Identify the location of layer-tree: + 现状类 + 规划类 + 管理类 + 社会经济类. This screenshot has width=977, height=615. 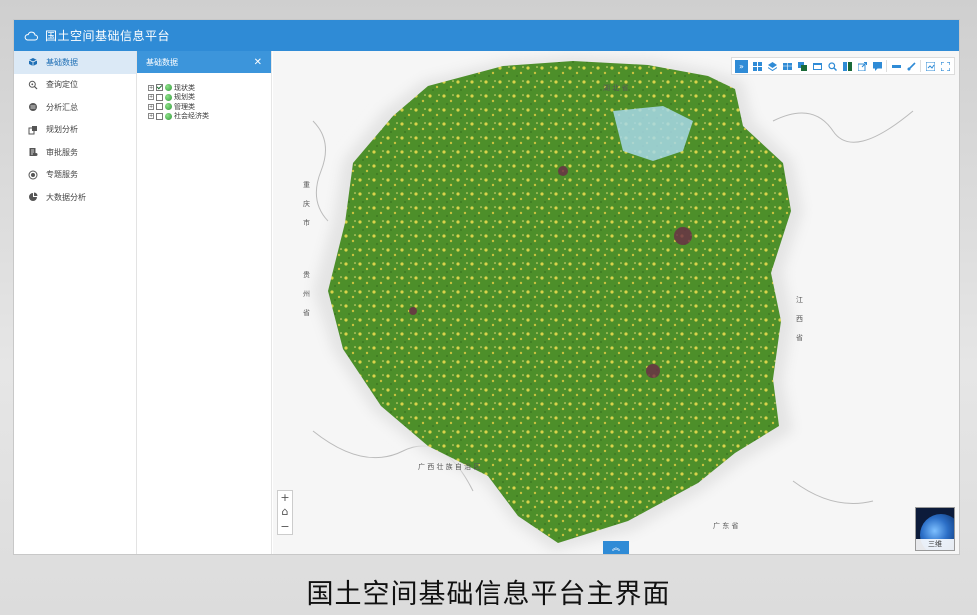
(204, 97).